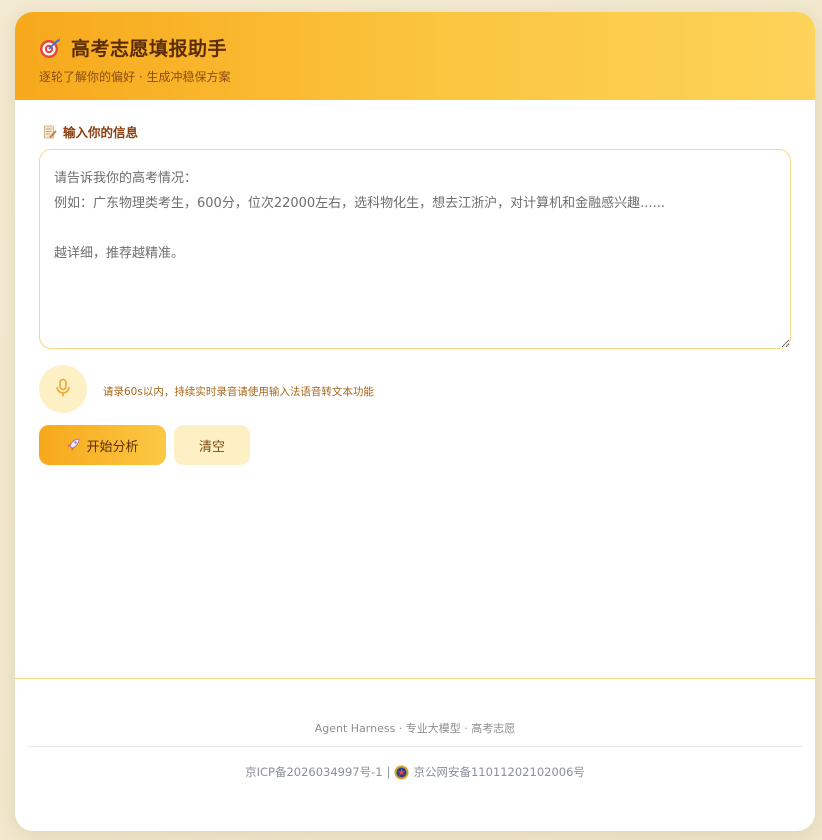 The height and width of the screenshot is (840, 822). I want to click on footer-divider, so click(415, 678).